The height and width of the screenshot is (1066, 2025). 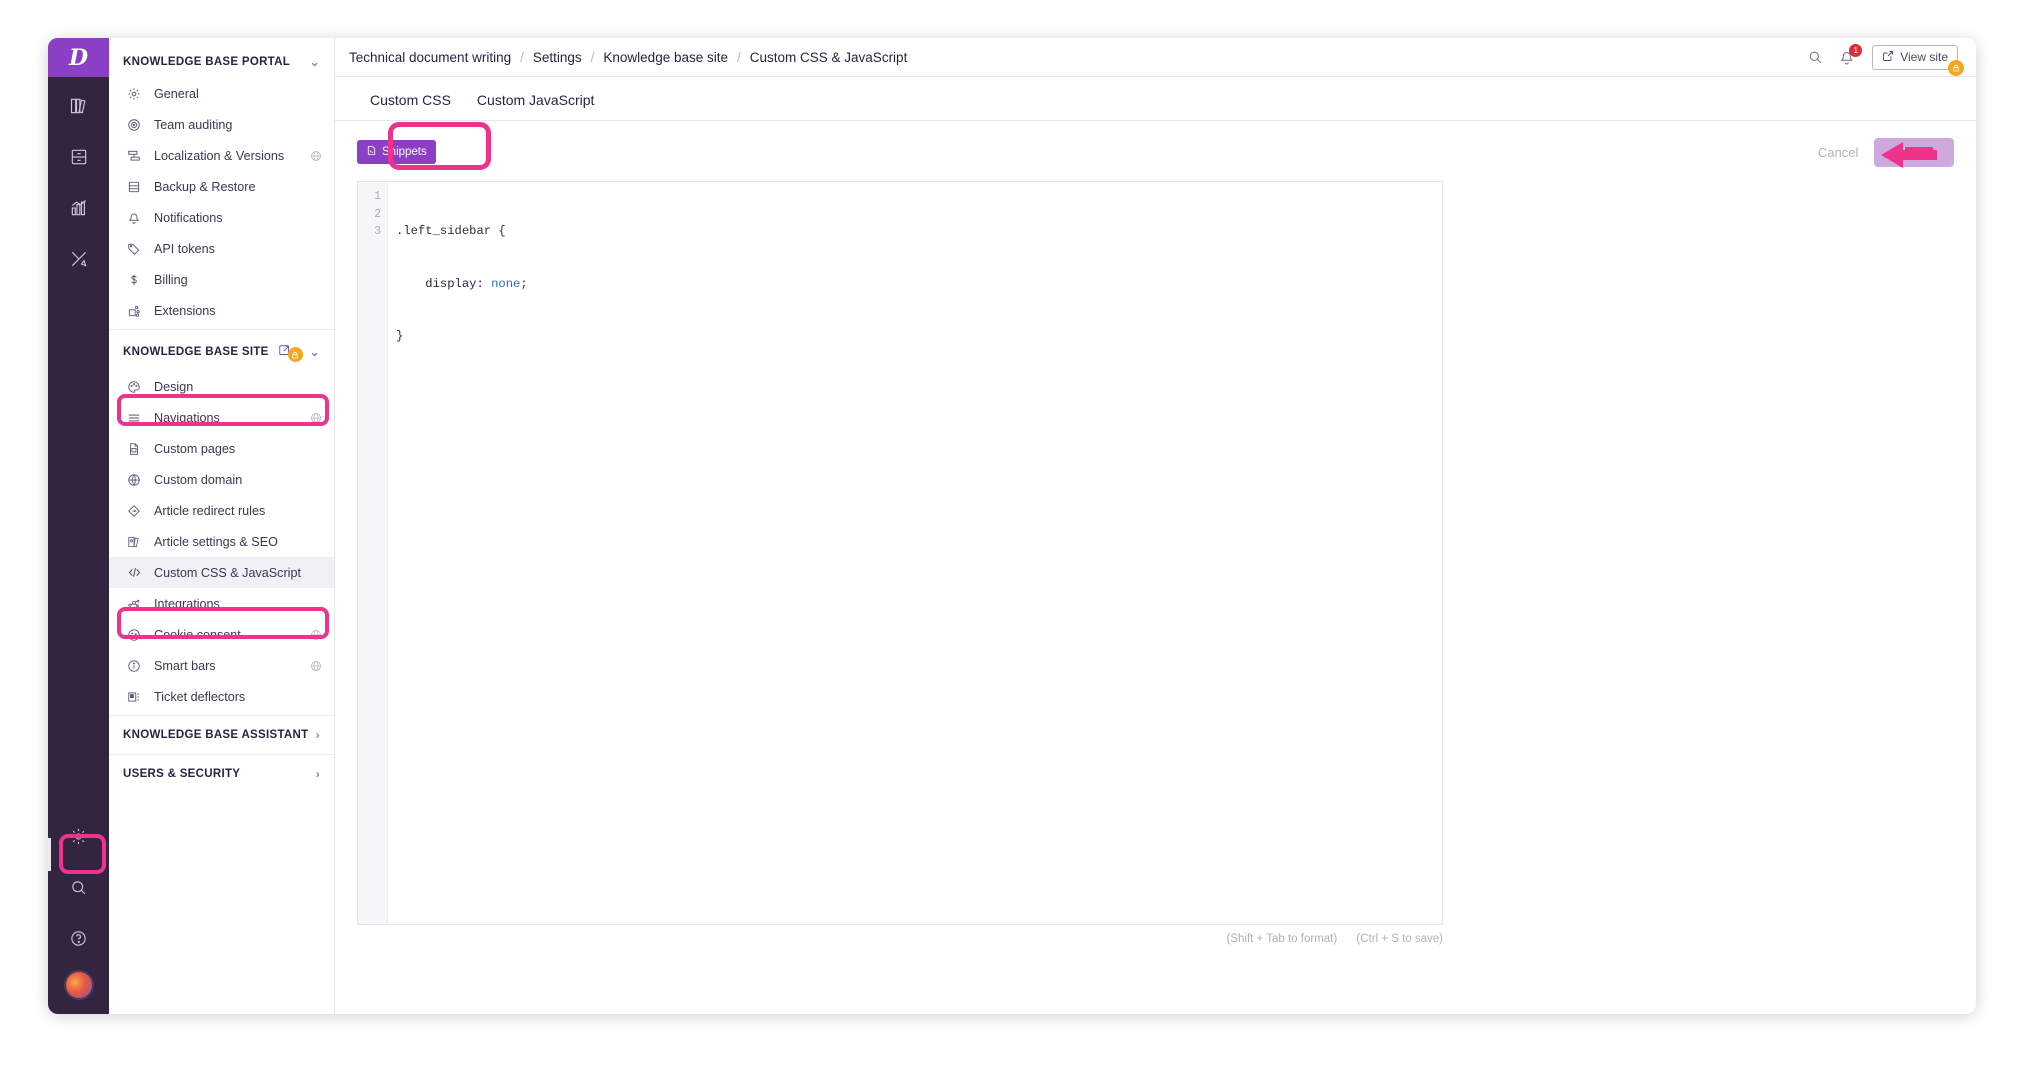 I want to click on editor-toolbar: Snippets Cancel Save, so click(x=1155, y=152).